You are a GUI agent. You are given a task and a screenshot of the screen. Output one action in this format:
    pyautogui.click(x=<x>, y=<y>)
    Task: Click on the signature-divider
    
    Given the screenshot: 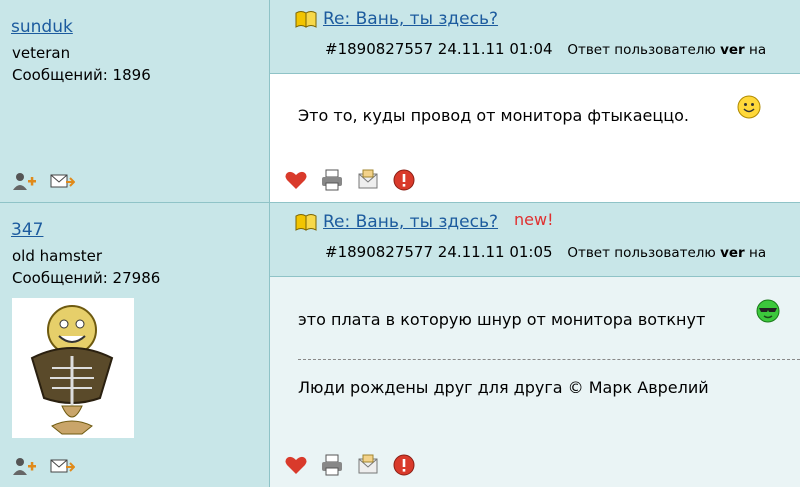 What is the action you would take?
    pyautogui.click(x=549, y=359)
    